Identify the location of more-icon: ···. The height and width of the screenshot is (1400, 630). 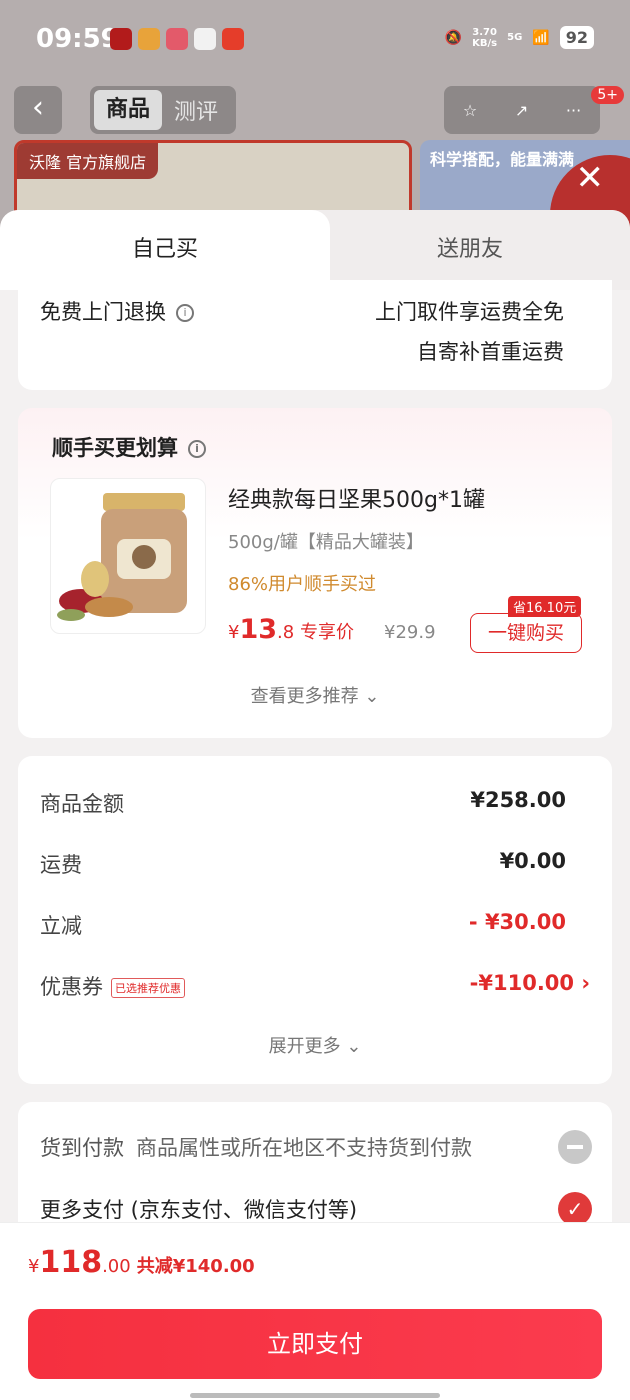
(573, 110).